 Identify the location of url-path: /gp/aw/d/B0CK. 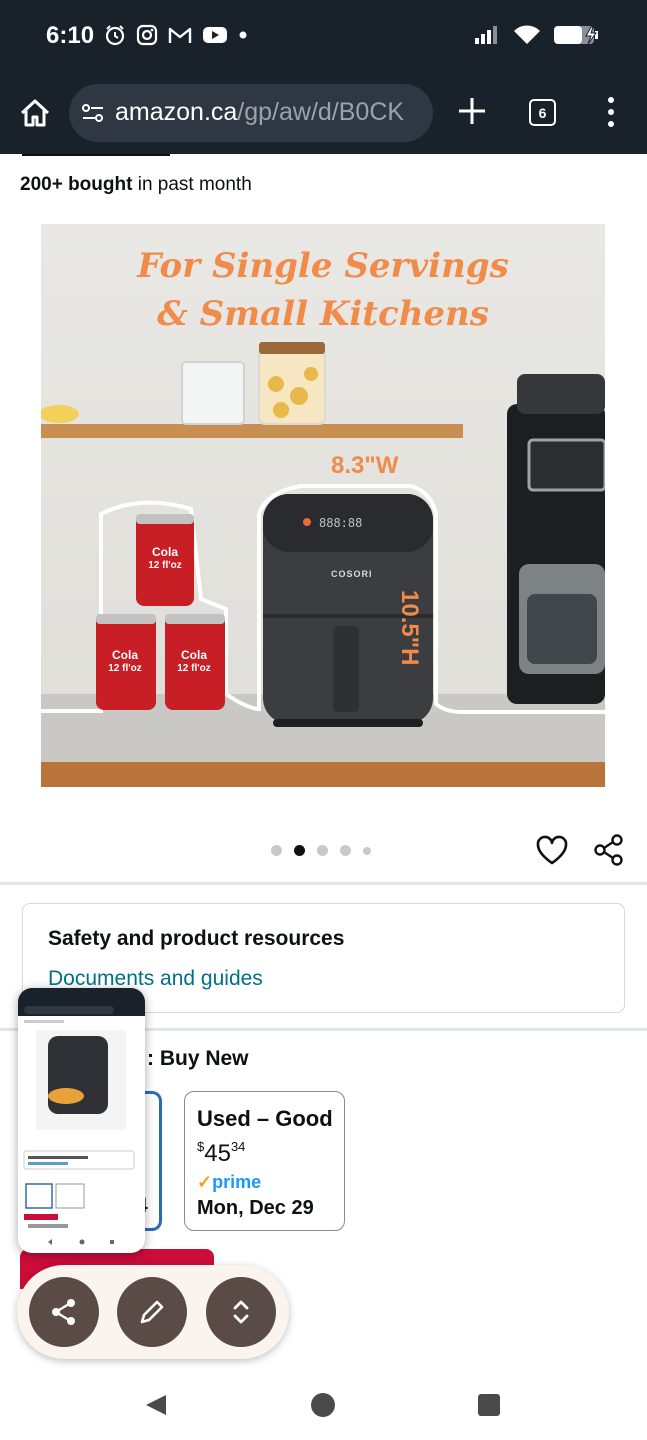
(321, 112).